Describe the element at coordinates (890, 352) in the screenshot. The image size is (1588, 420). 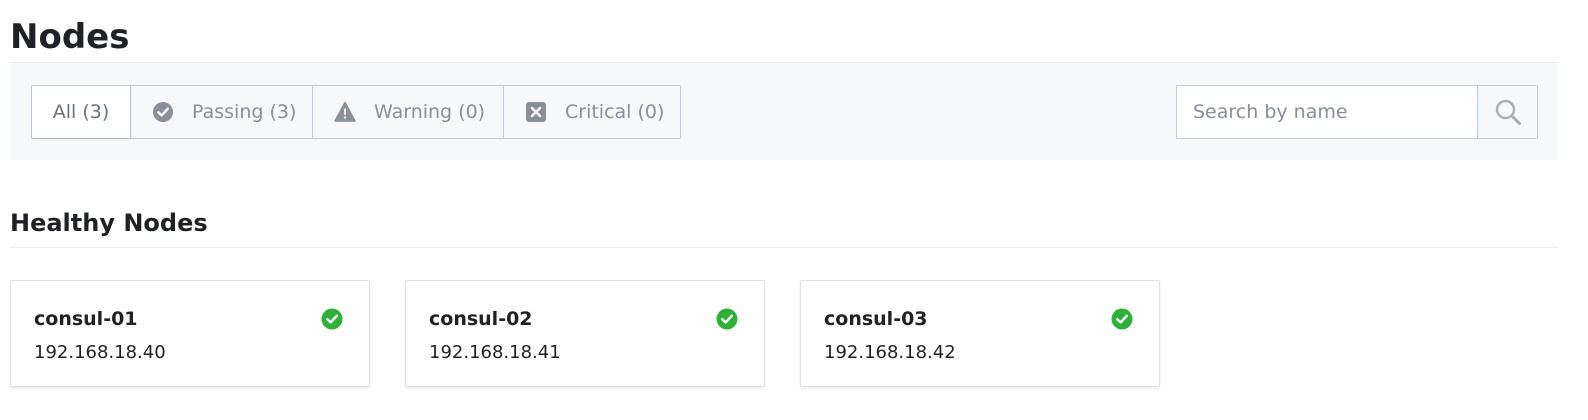
I see `node-address: 192.168.18.42` at that location.